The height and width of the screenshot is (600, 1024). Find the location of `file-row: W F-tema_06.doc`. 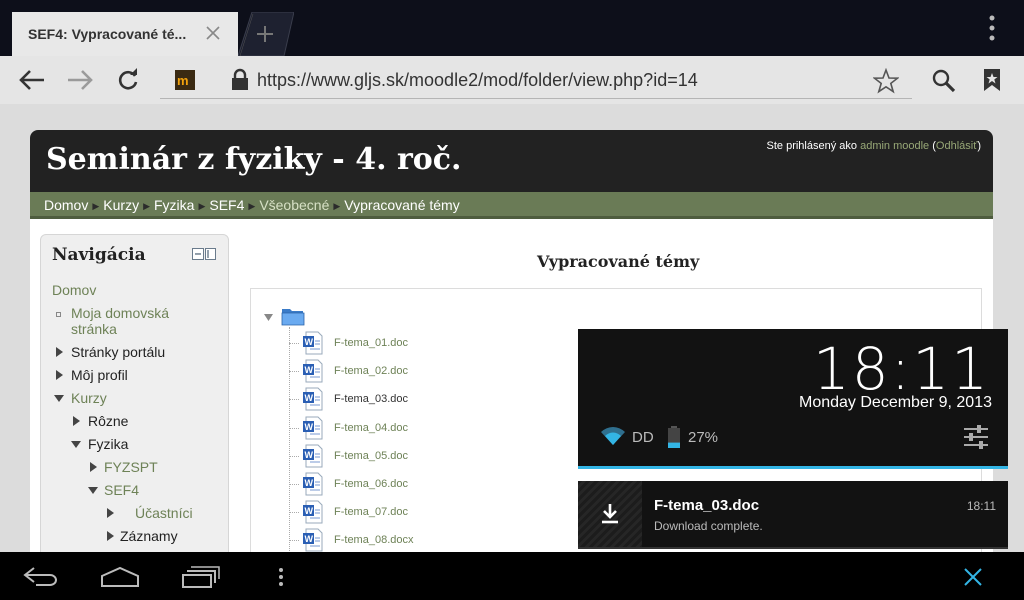

file-row: W F-tema_06.doc is located at coordinates (419, 484).